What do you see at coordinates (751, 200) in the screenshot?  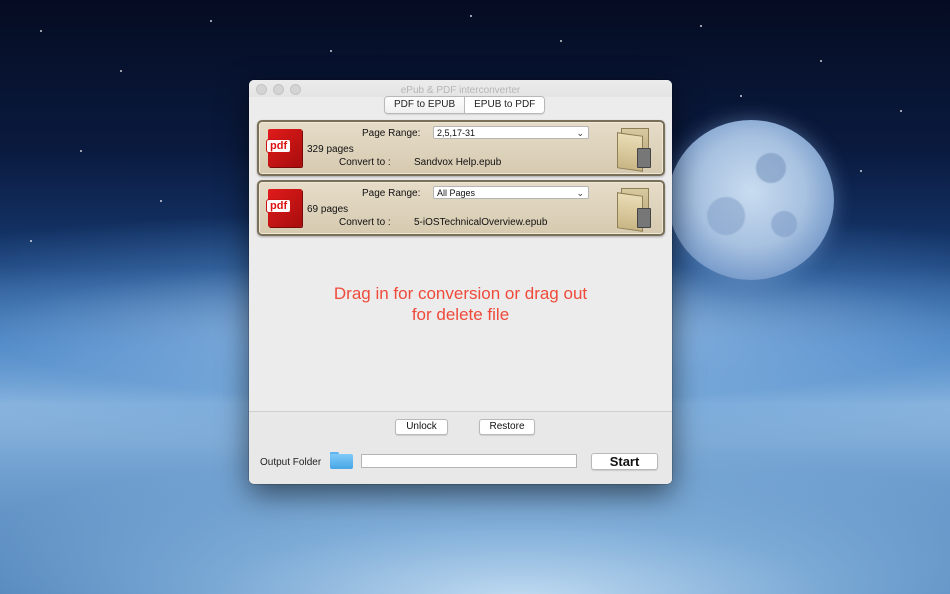 I see `moon-image` at bounding box center [751, 200].